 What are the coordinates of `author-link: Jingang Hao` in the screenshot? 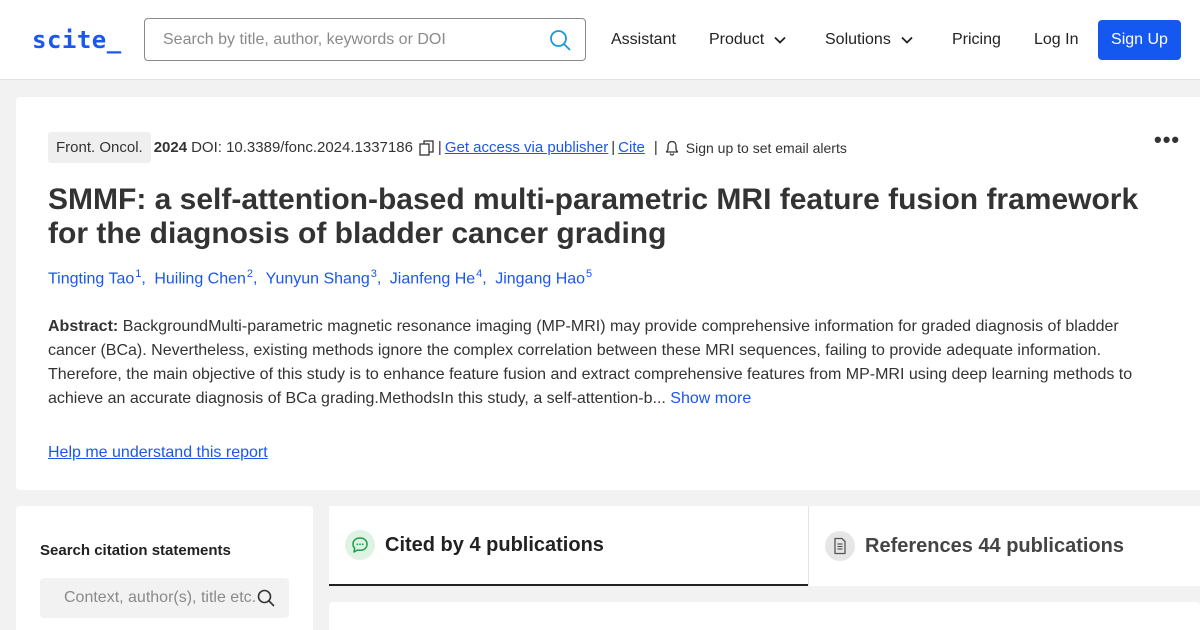 It's located at (540, 278).